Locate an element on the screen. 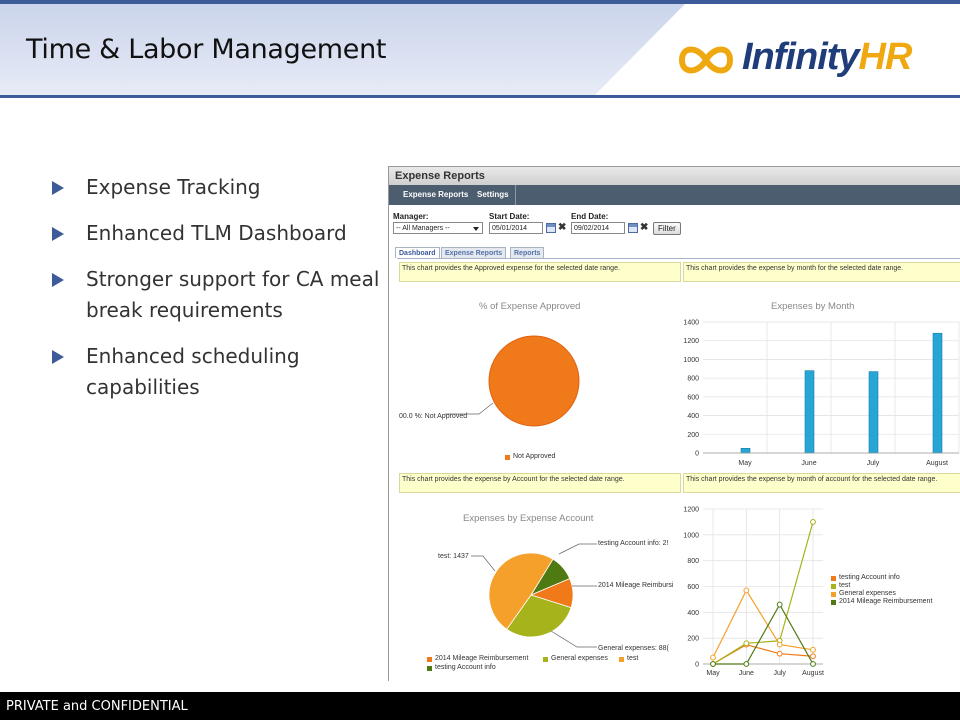  slide-header: Time & Labor Management InfinityHR is located at coordinates (480, 49).